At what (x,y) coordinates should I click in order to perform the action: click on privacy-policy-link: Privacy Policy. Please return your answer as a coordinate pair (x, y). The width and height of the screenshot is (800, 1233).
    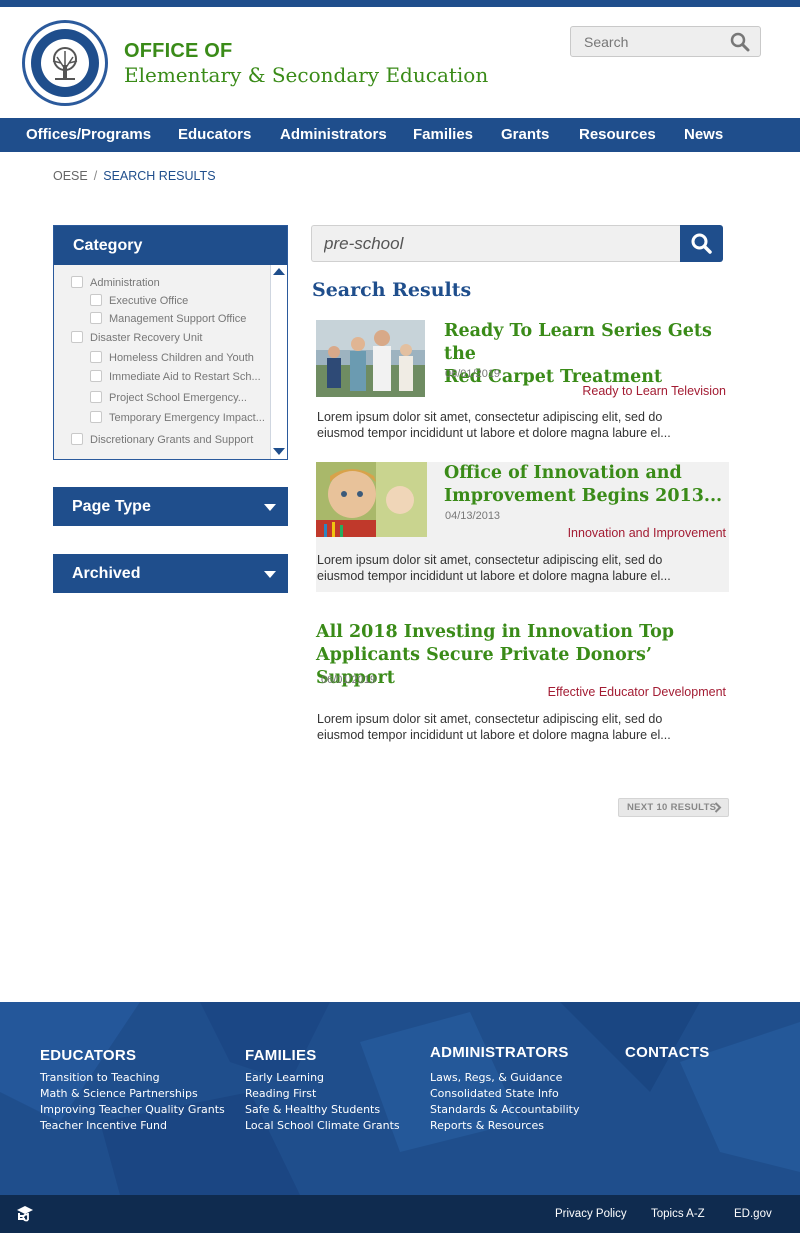
    Looking at the image, I should click on (591, 1214).